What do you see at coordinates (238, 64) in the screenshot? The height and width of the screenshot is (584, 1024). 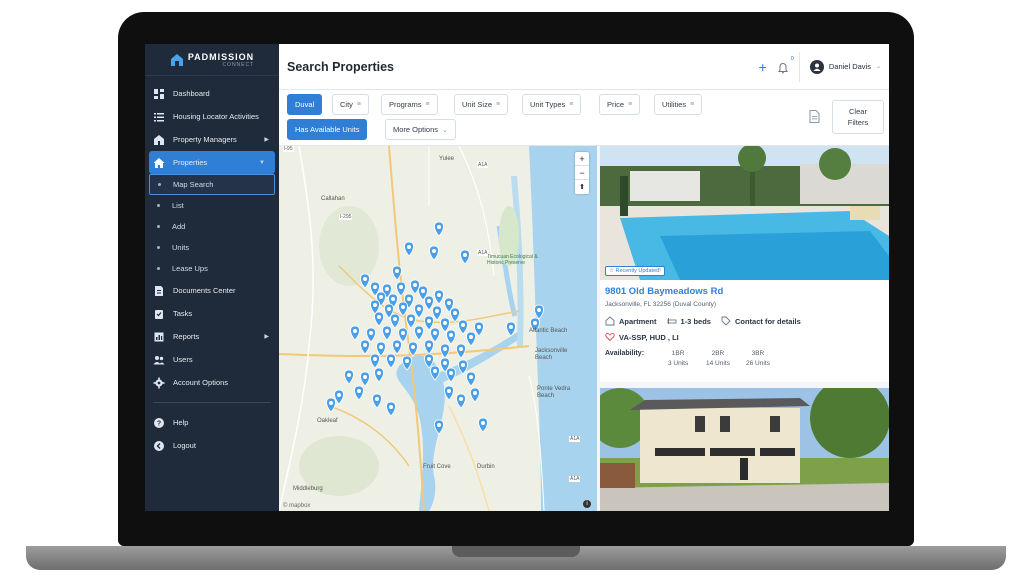 I see `logo-subtext: CONNECT` at bounding box center [238, 64].